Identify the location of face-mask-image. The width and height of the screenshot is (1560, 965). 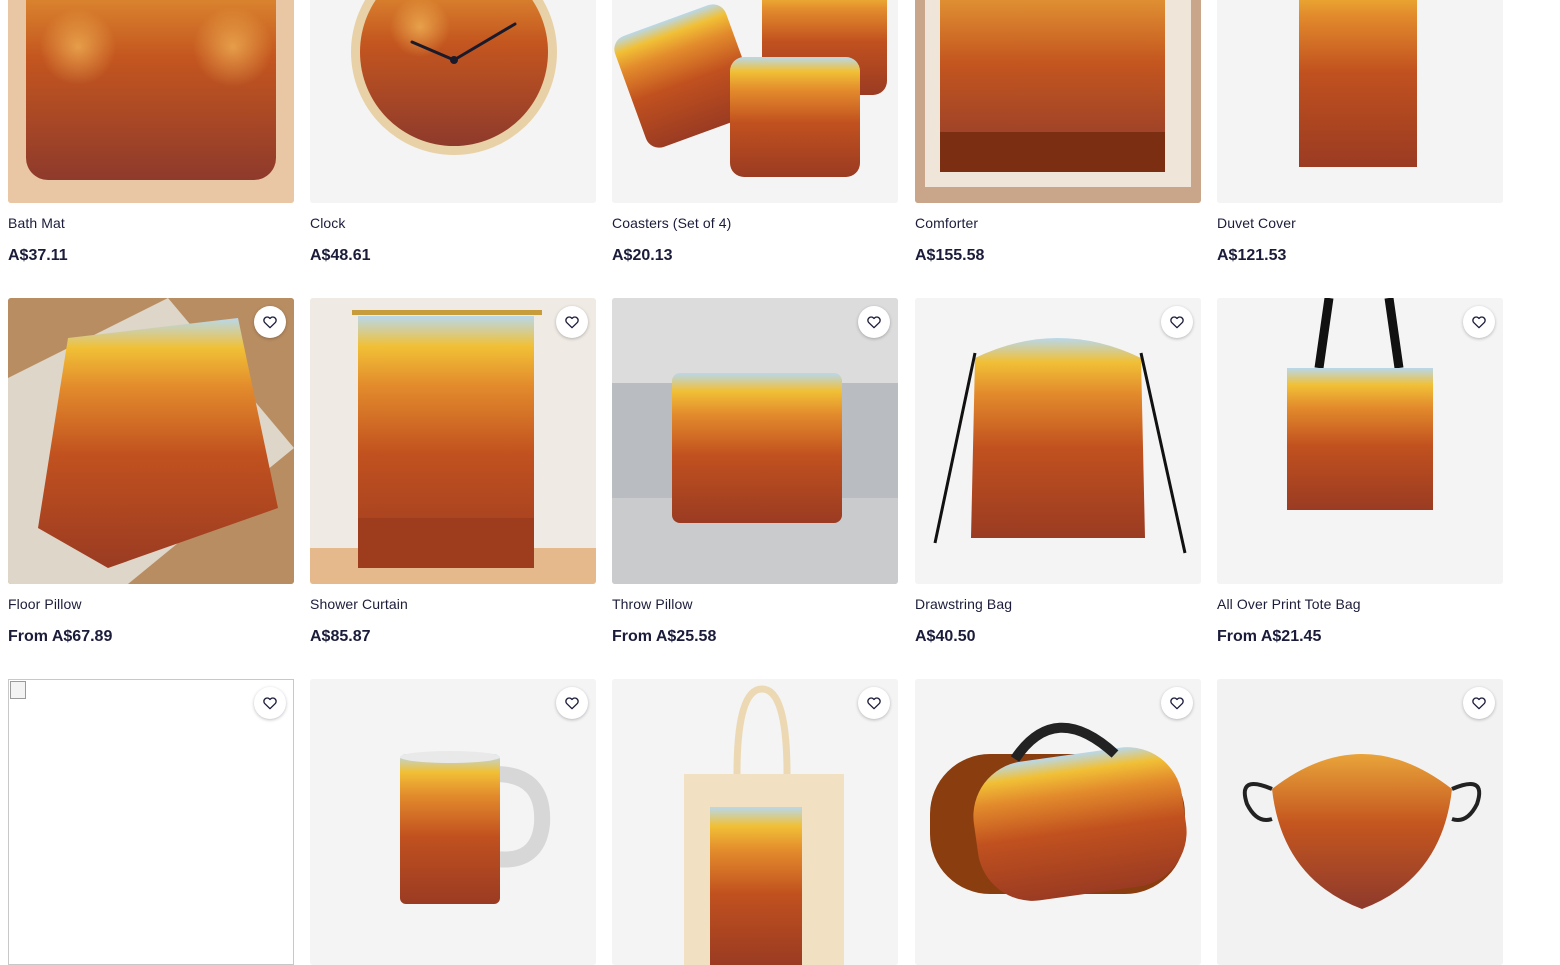
(1360, 822).